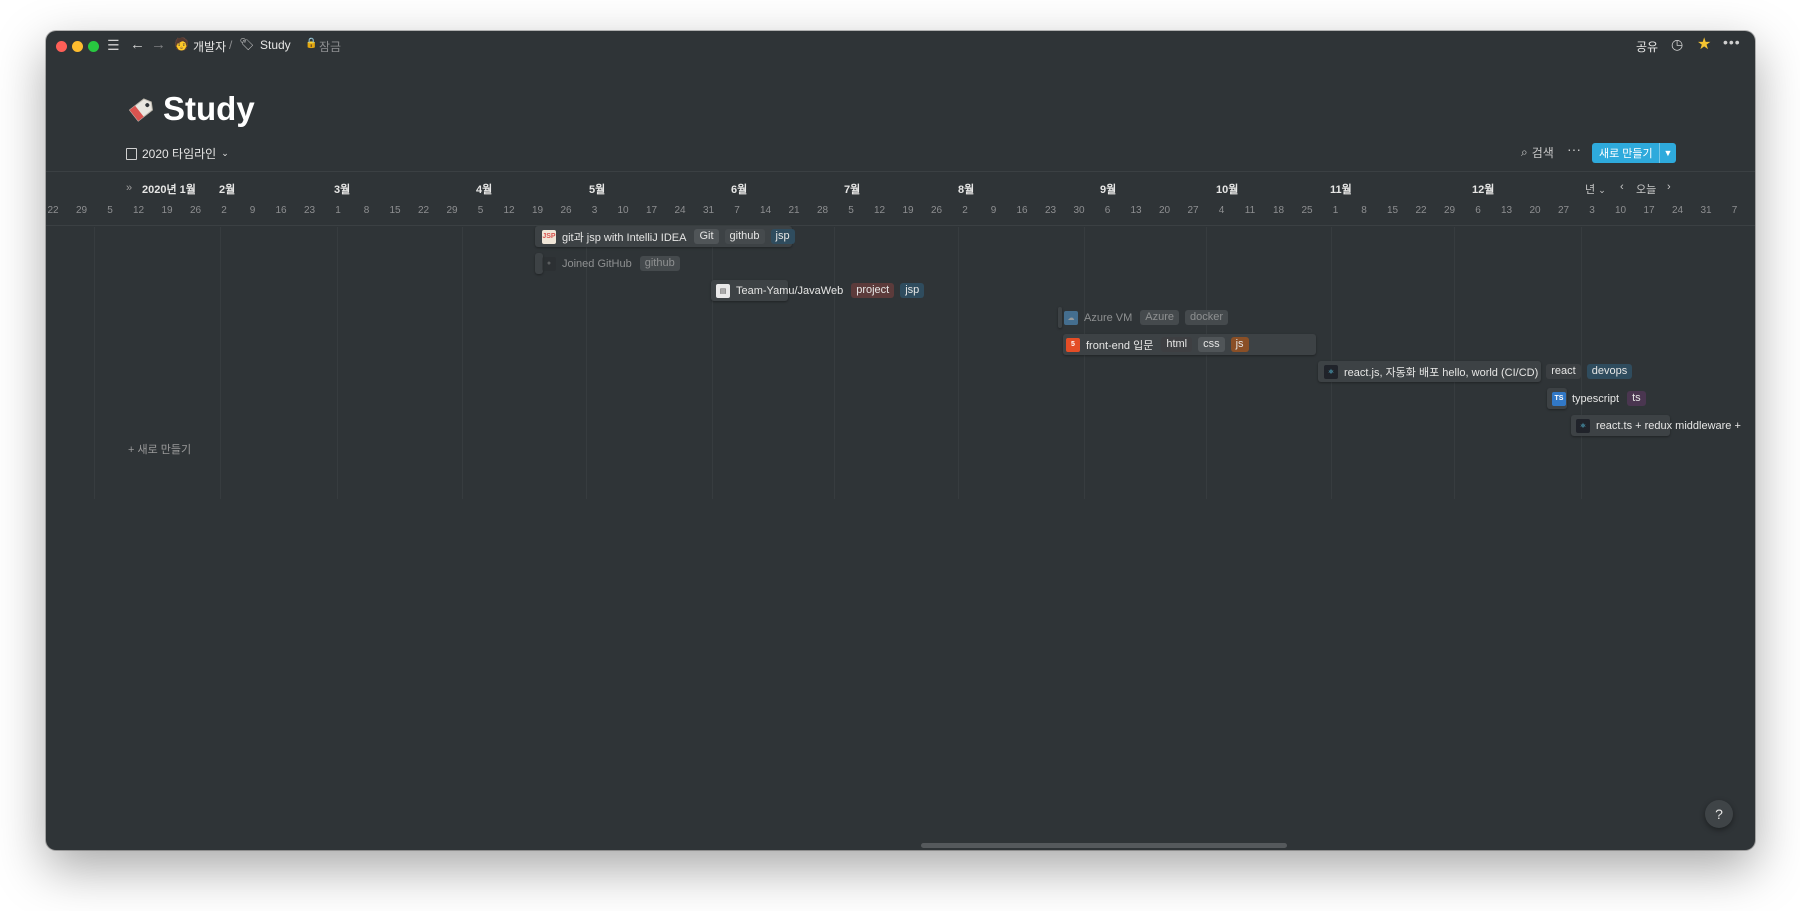 The width and height of the screenshot is (1800, 911). Describe the element at coordinates (1227, 190) in the screenshot. I see `month-label: 10월` at that location.